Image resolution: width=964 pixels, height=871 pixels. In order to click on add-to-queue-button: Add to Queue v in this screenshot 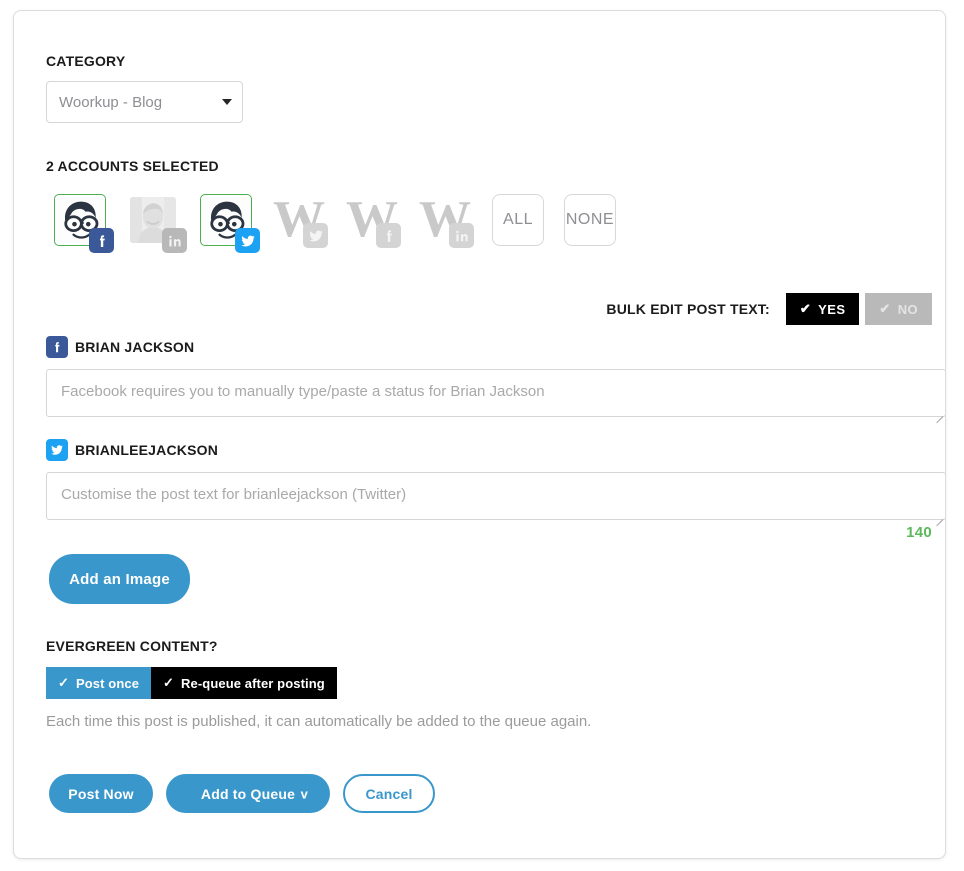, I will do `click(248, 793)`.